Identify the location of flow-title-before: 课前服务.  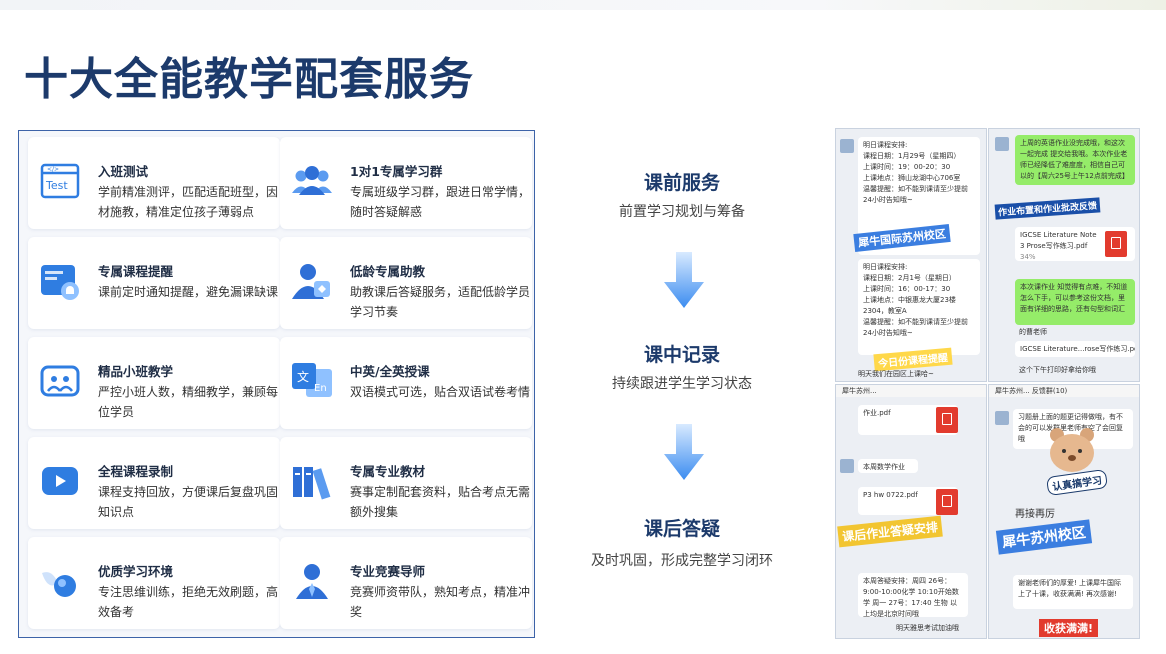
(681, 183).